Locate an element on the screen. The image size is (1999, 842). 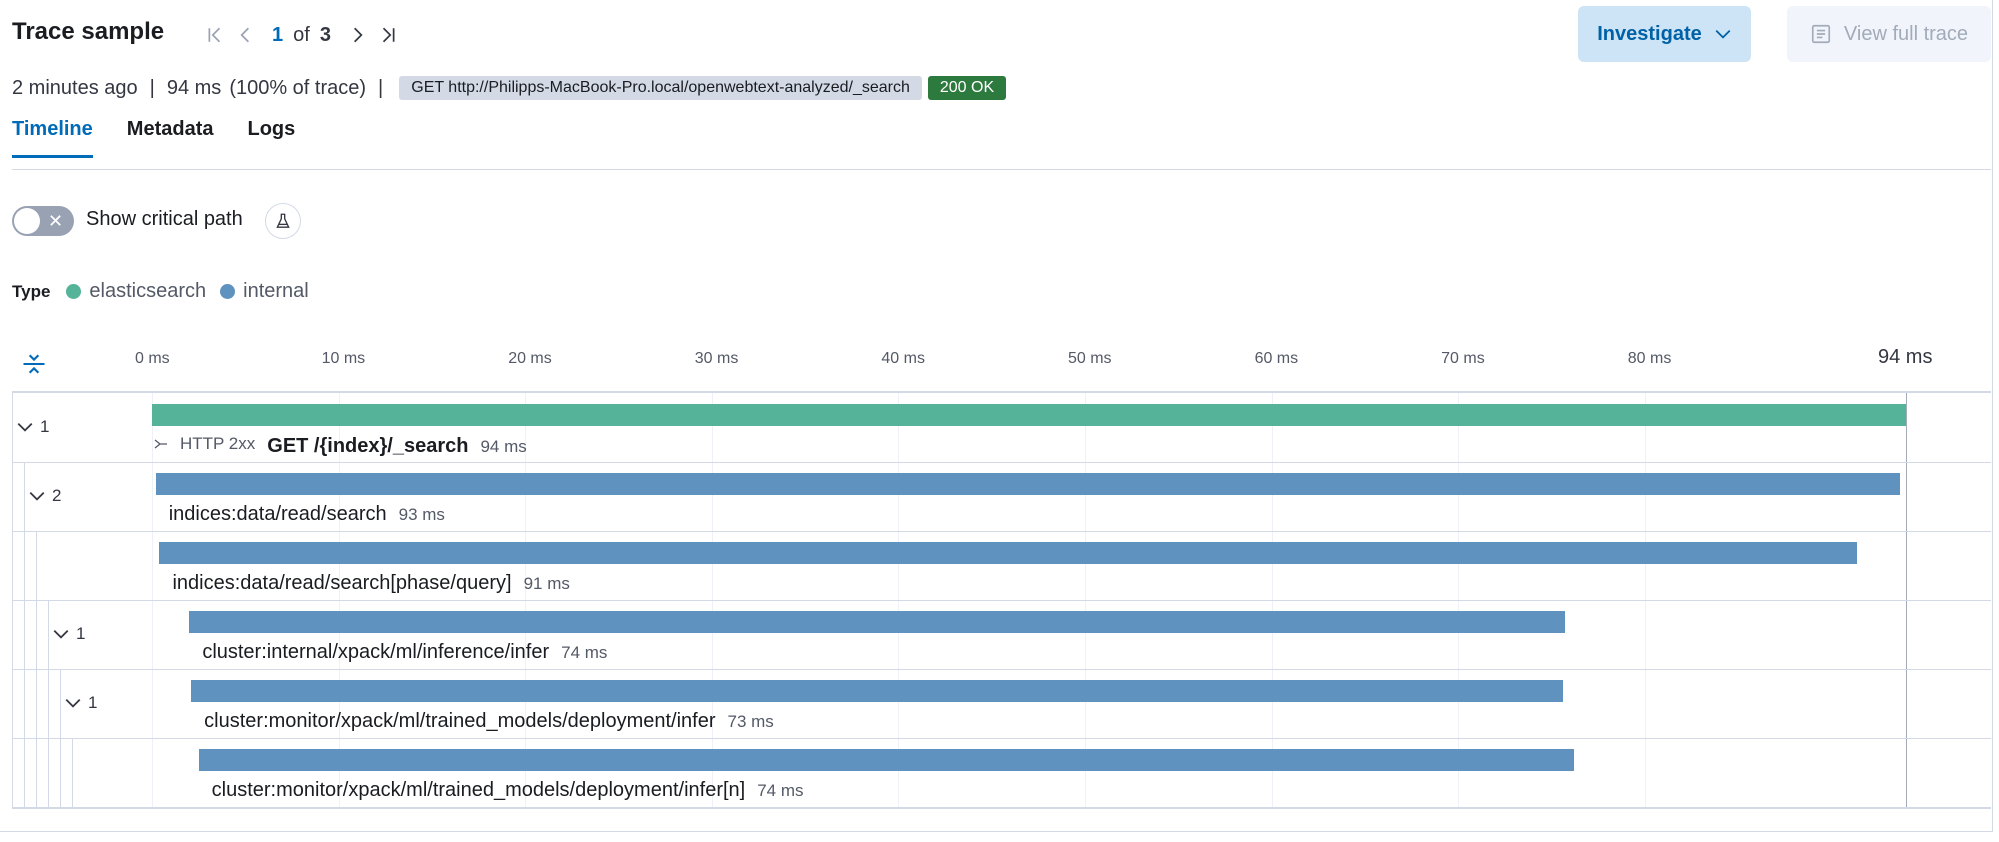
cross-icon: ✕ is located at coordinates (56, 221).